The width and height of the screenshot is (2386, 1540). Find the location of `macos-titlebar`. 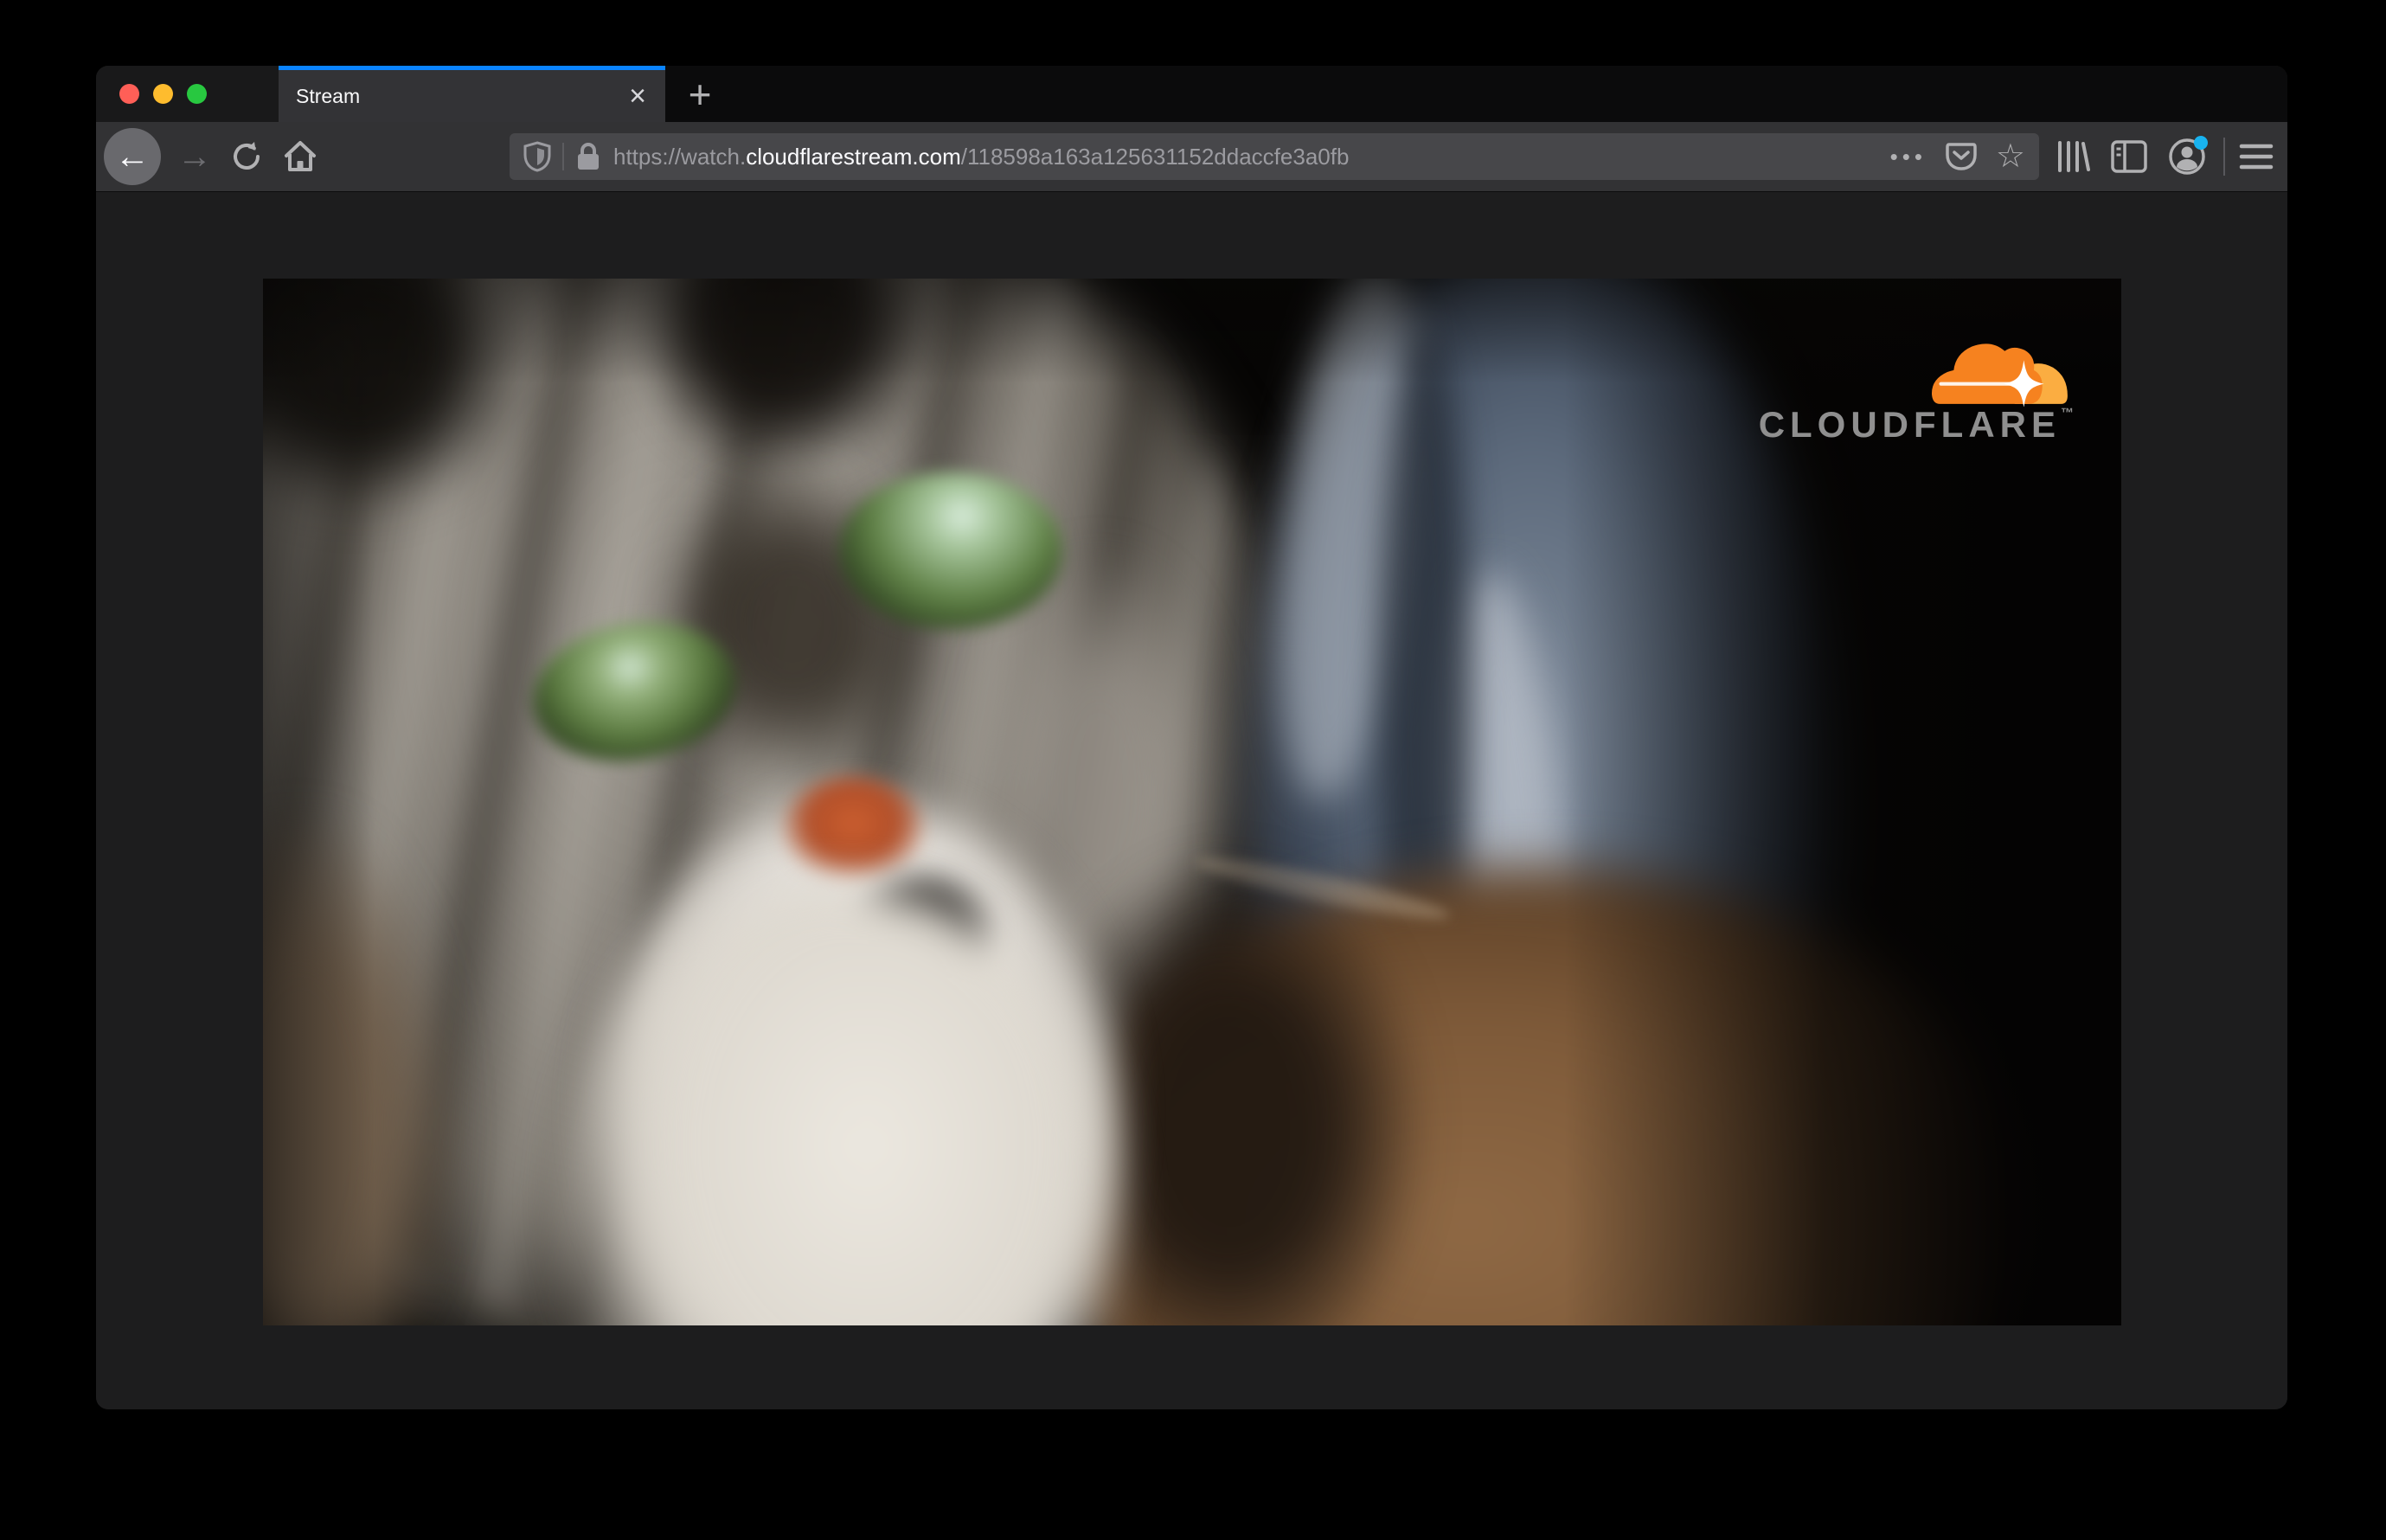

macos-titlebar is located at coordinates (187, 94).